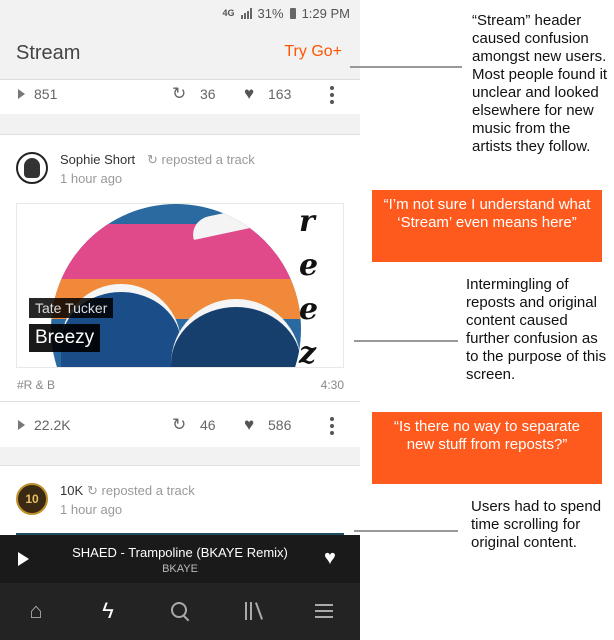 The height and width of the screenshot is (640, 614). Describe the element at coordinates (332, 385) in the screenshot. I see `track-duration: 4:30` at that location.